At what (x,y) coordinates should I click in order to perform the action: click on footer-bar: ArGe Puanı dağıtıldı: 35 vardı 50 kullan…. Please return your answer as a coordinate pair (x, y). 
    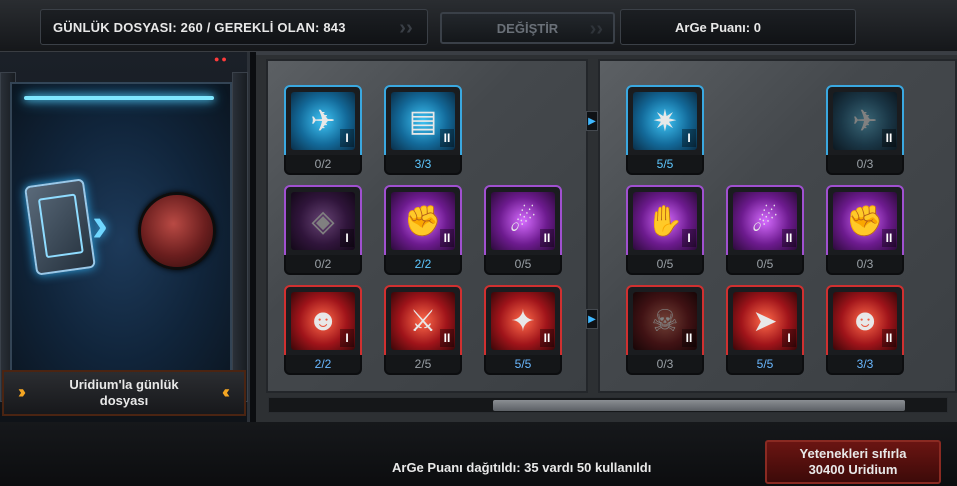
    Looking at the image, I should click on (478, 454).